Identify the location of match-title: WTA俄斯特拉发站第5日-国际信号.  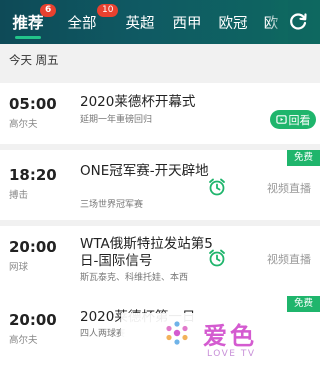
(146, 252).